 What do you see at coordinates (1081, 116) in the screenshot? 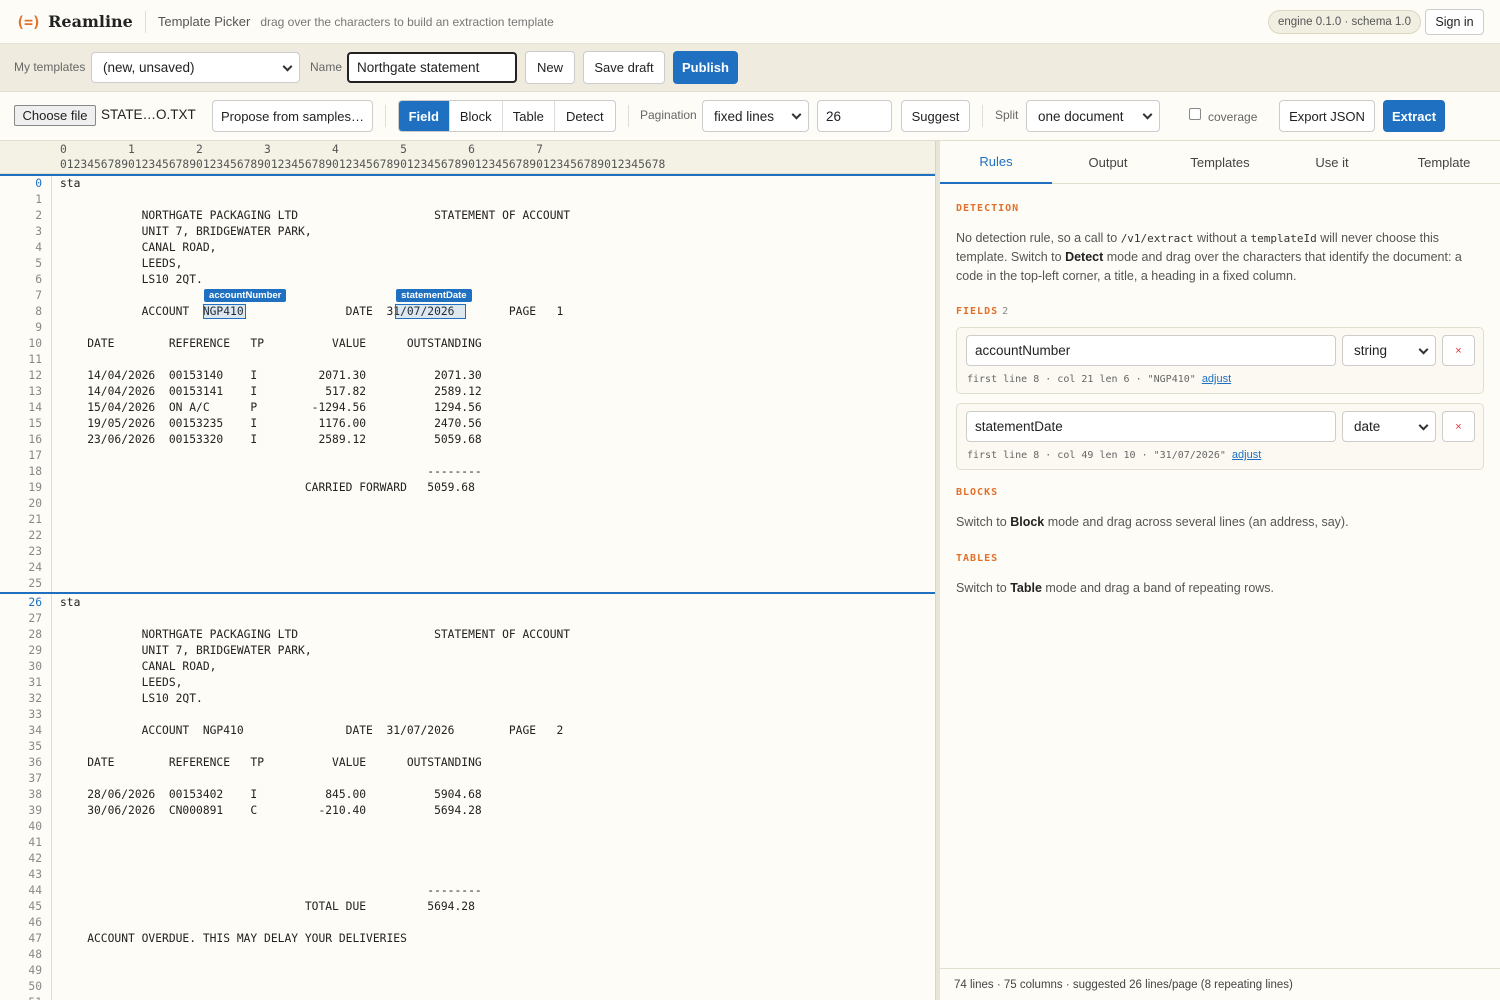
I see `split-value: one document` at bounding box center [1081, 116].